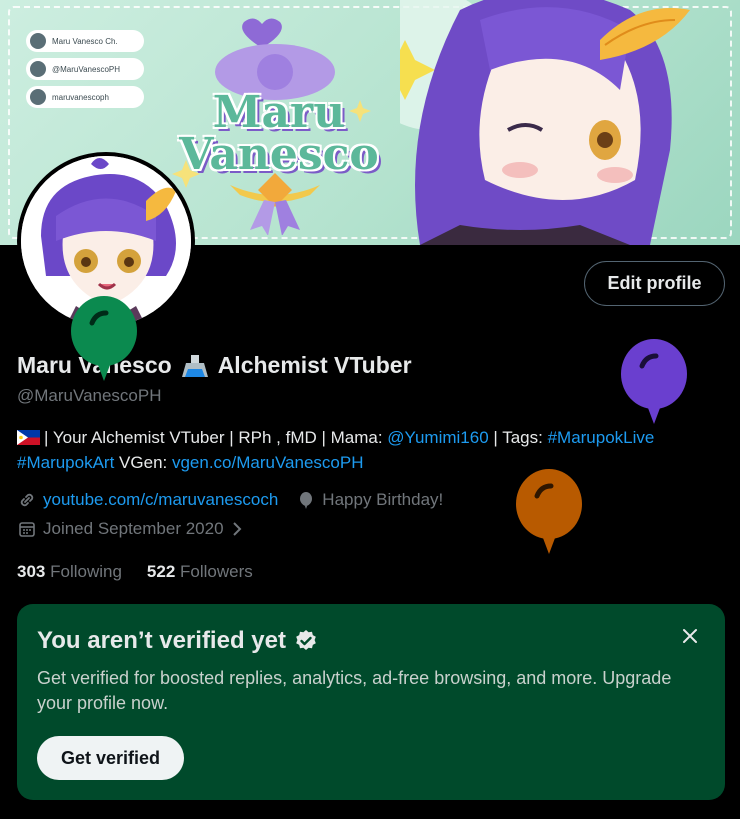 This screenshot has height=819, width=740. I want to click on banner-social-tiktok: maruvanescoph, so click(85, 97).